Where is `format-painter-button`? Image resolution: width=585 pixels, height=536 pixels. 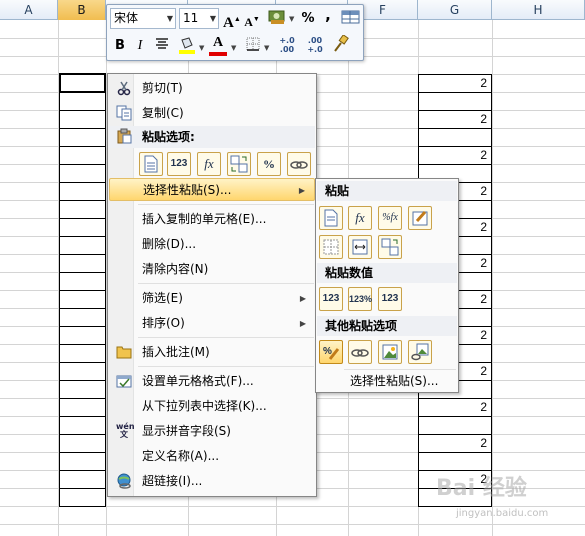
format-painter-button is located at coordinates (341, 44).